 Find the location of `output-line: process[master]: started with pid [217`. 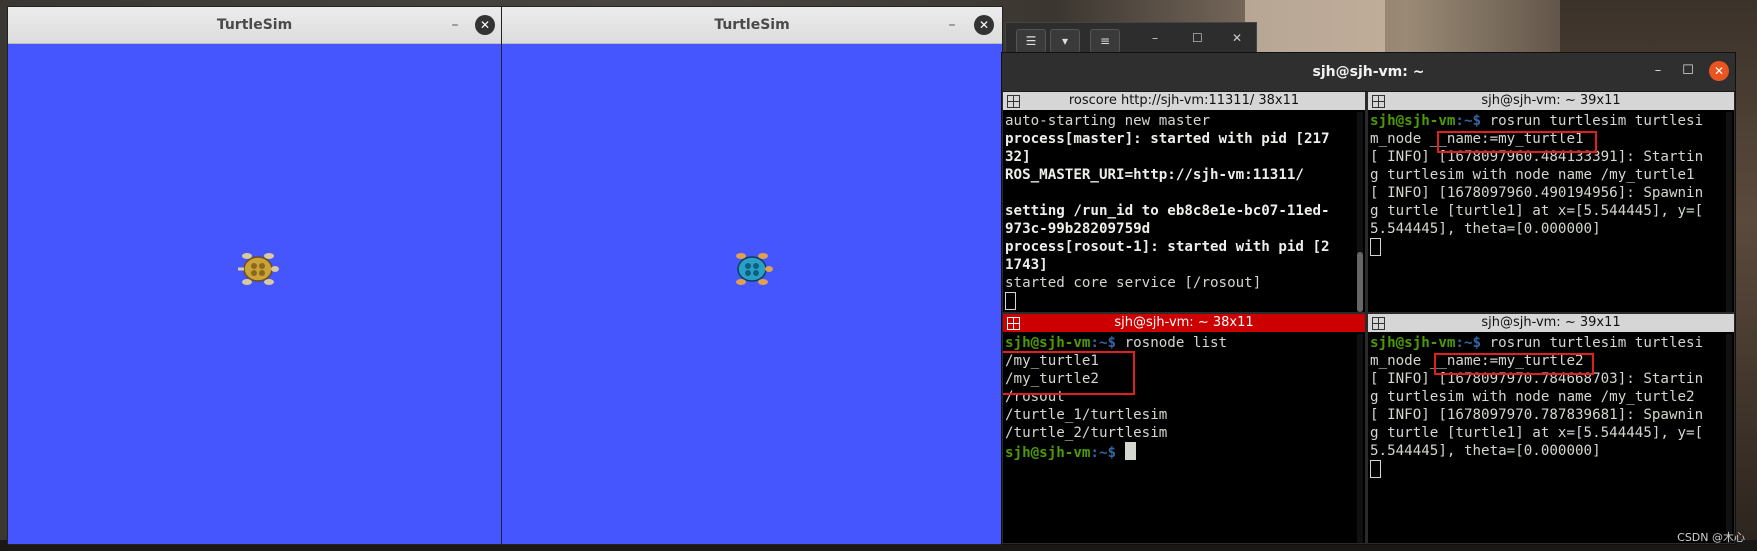

output-line: process[master]: started with pid [217 is located at coordinates (1167, 139).